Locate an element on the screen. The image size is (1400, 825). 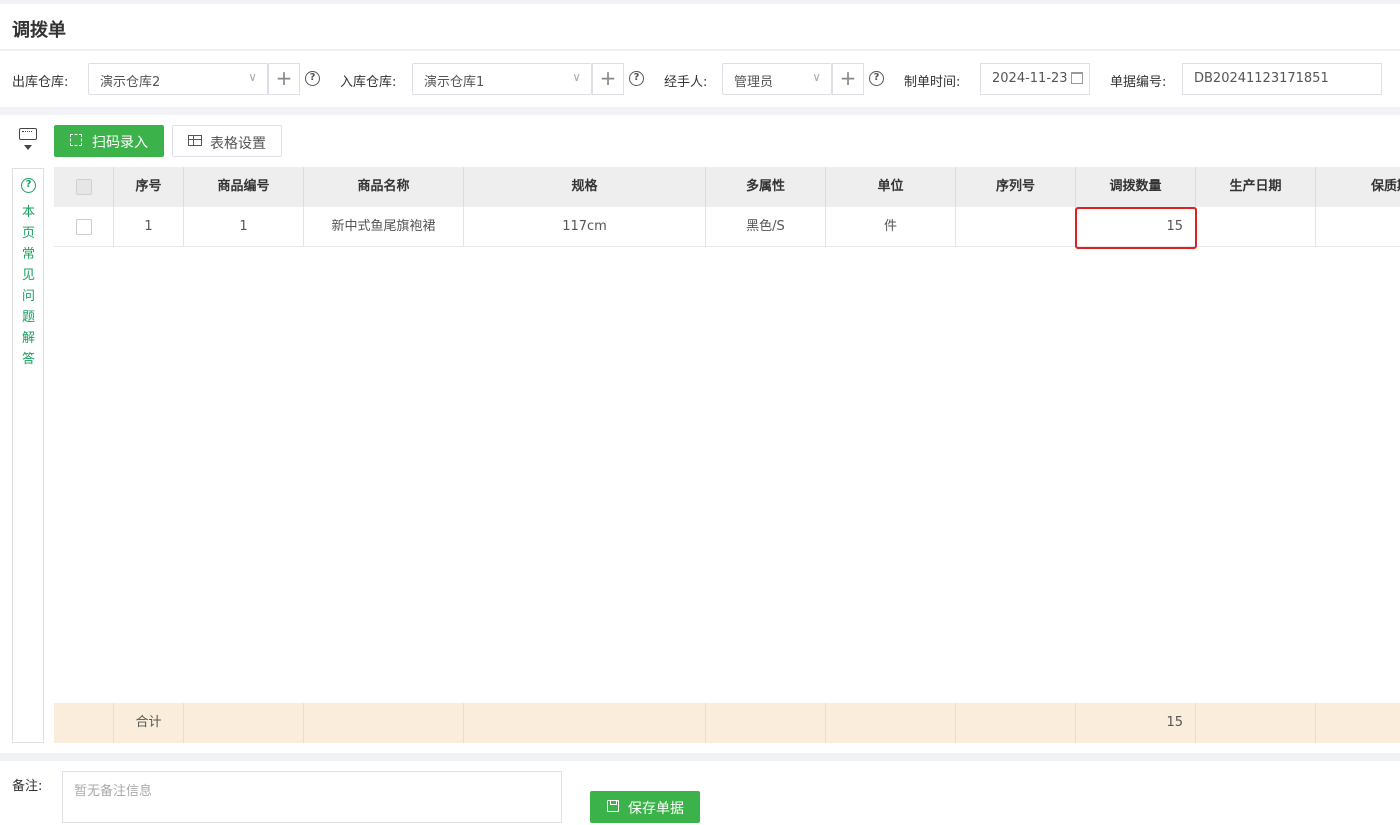
column-header: 商品编号 is located at coordinates (244, 187).